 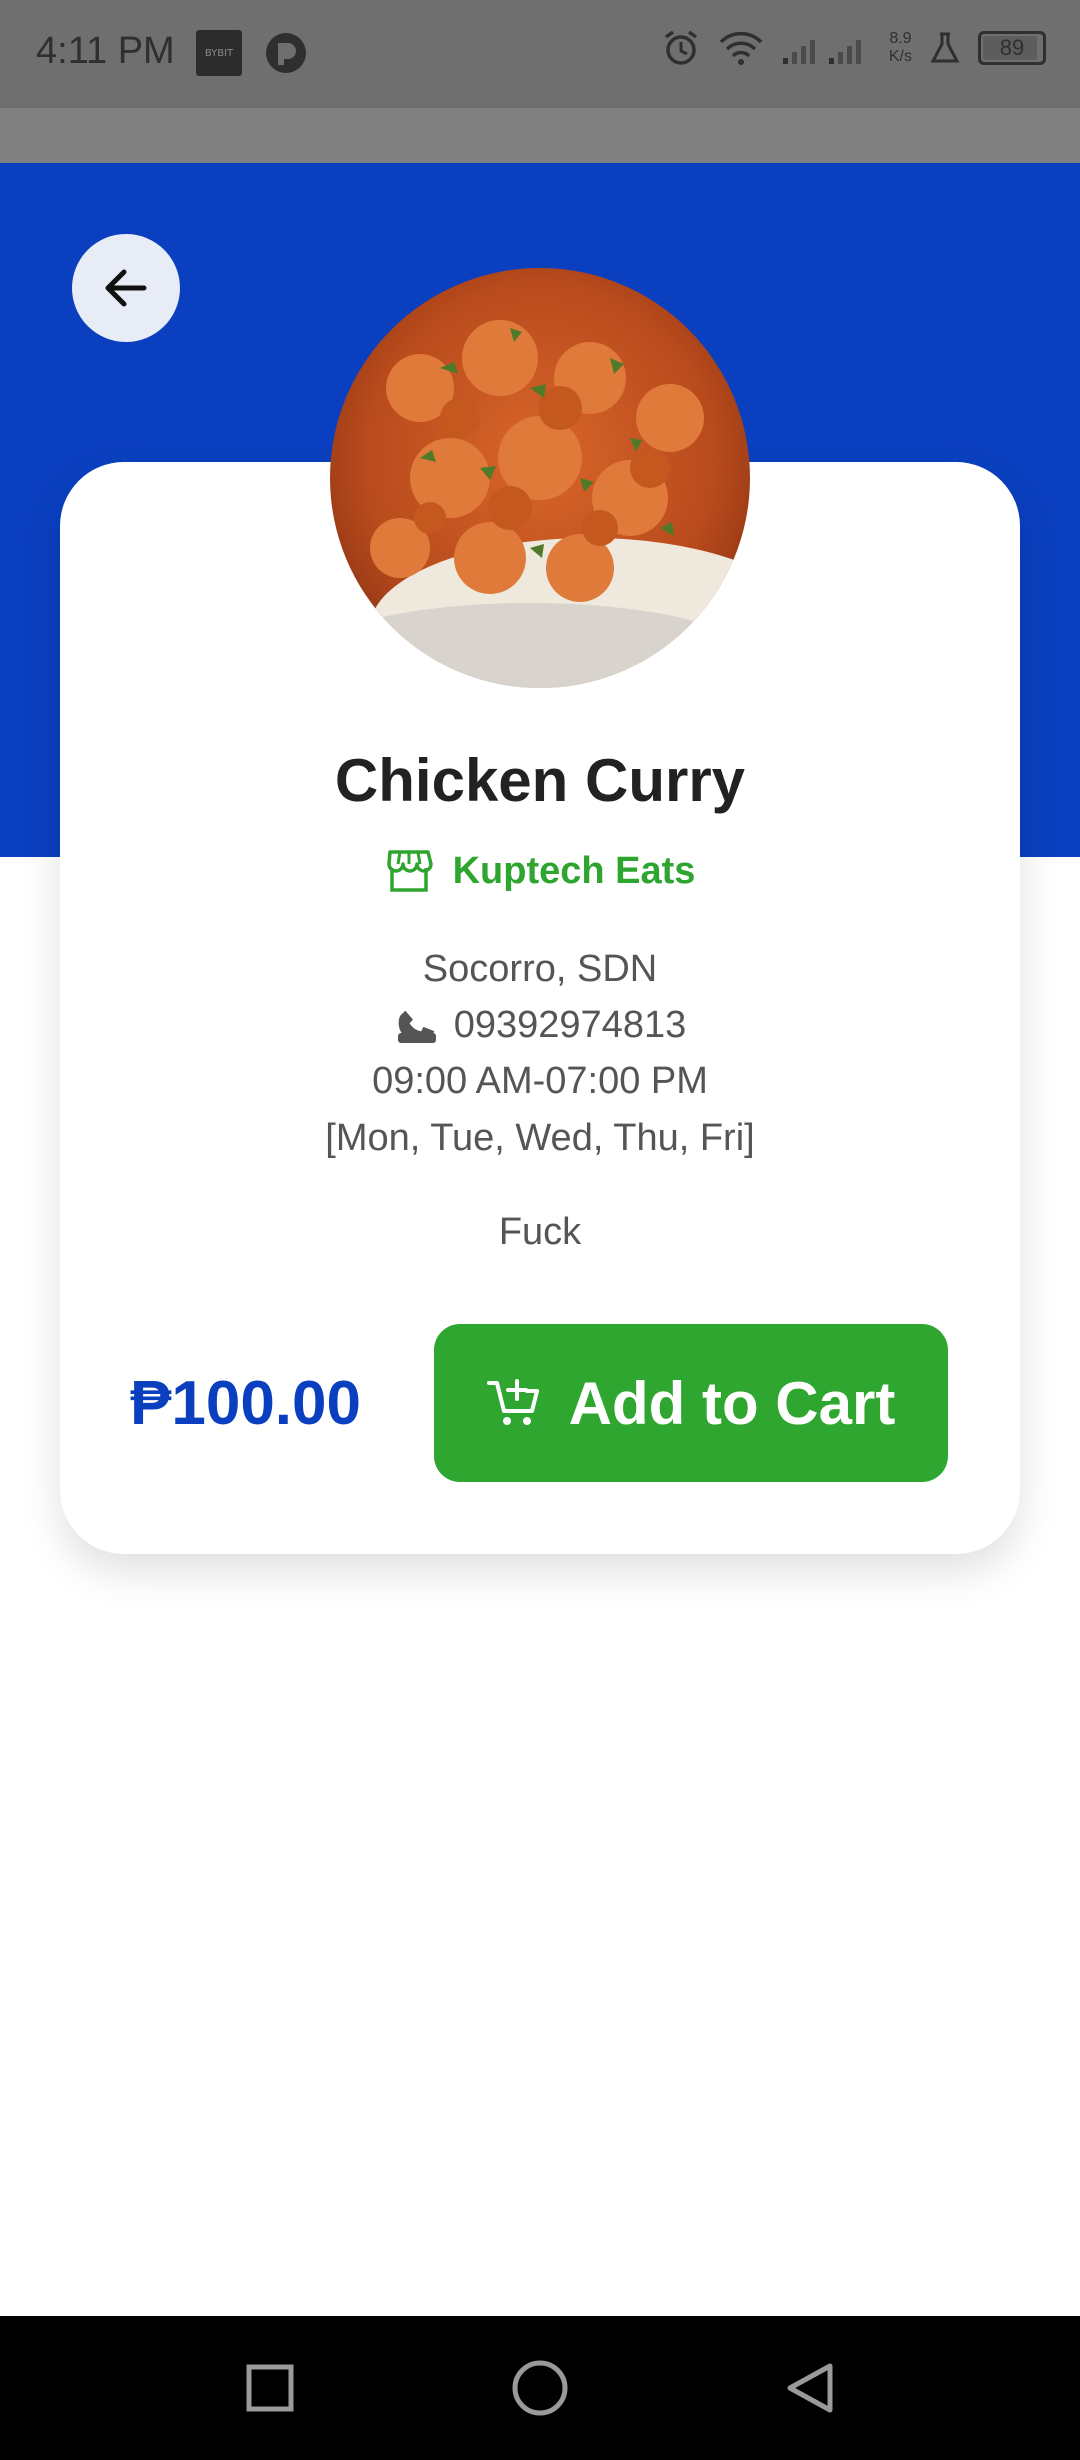 I want to click on status-right-icons: 8.9 K/s 89, so click(x=853, y=48).